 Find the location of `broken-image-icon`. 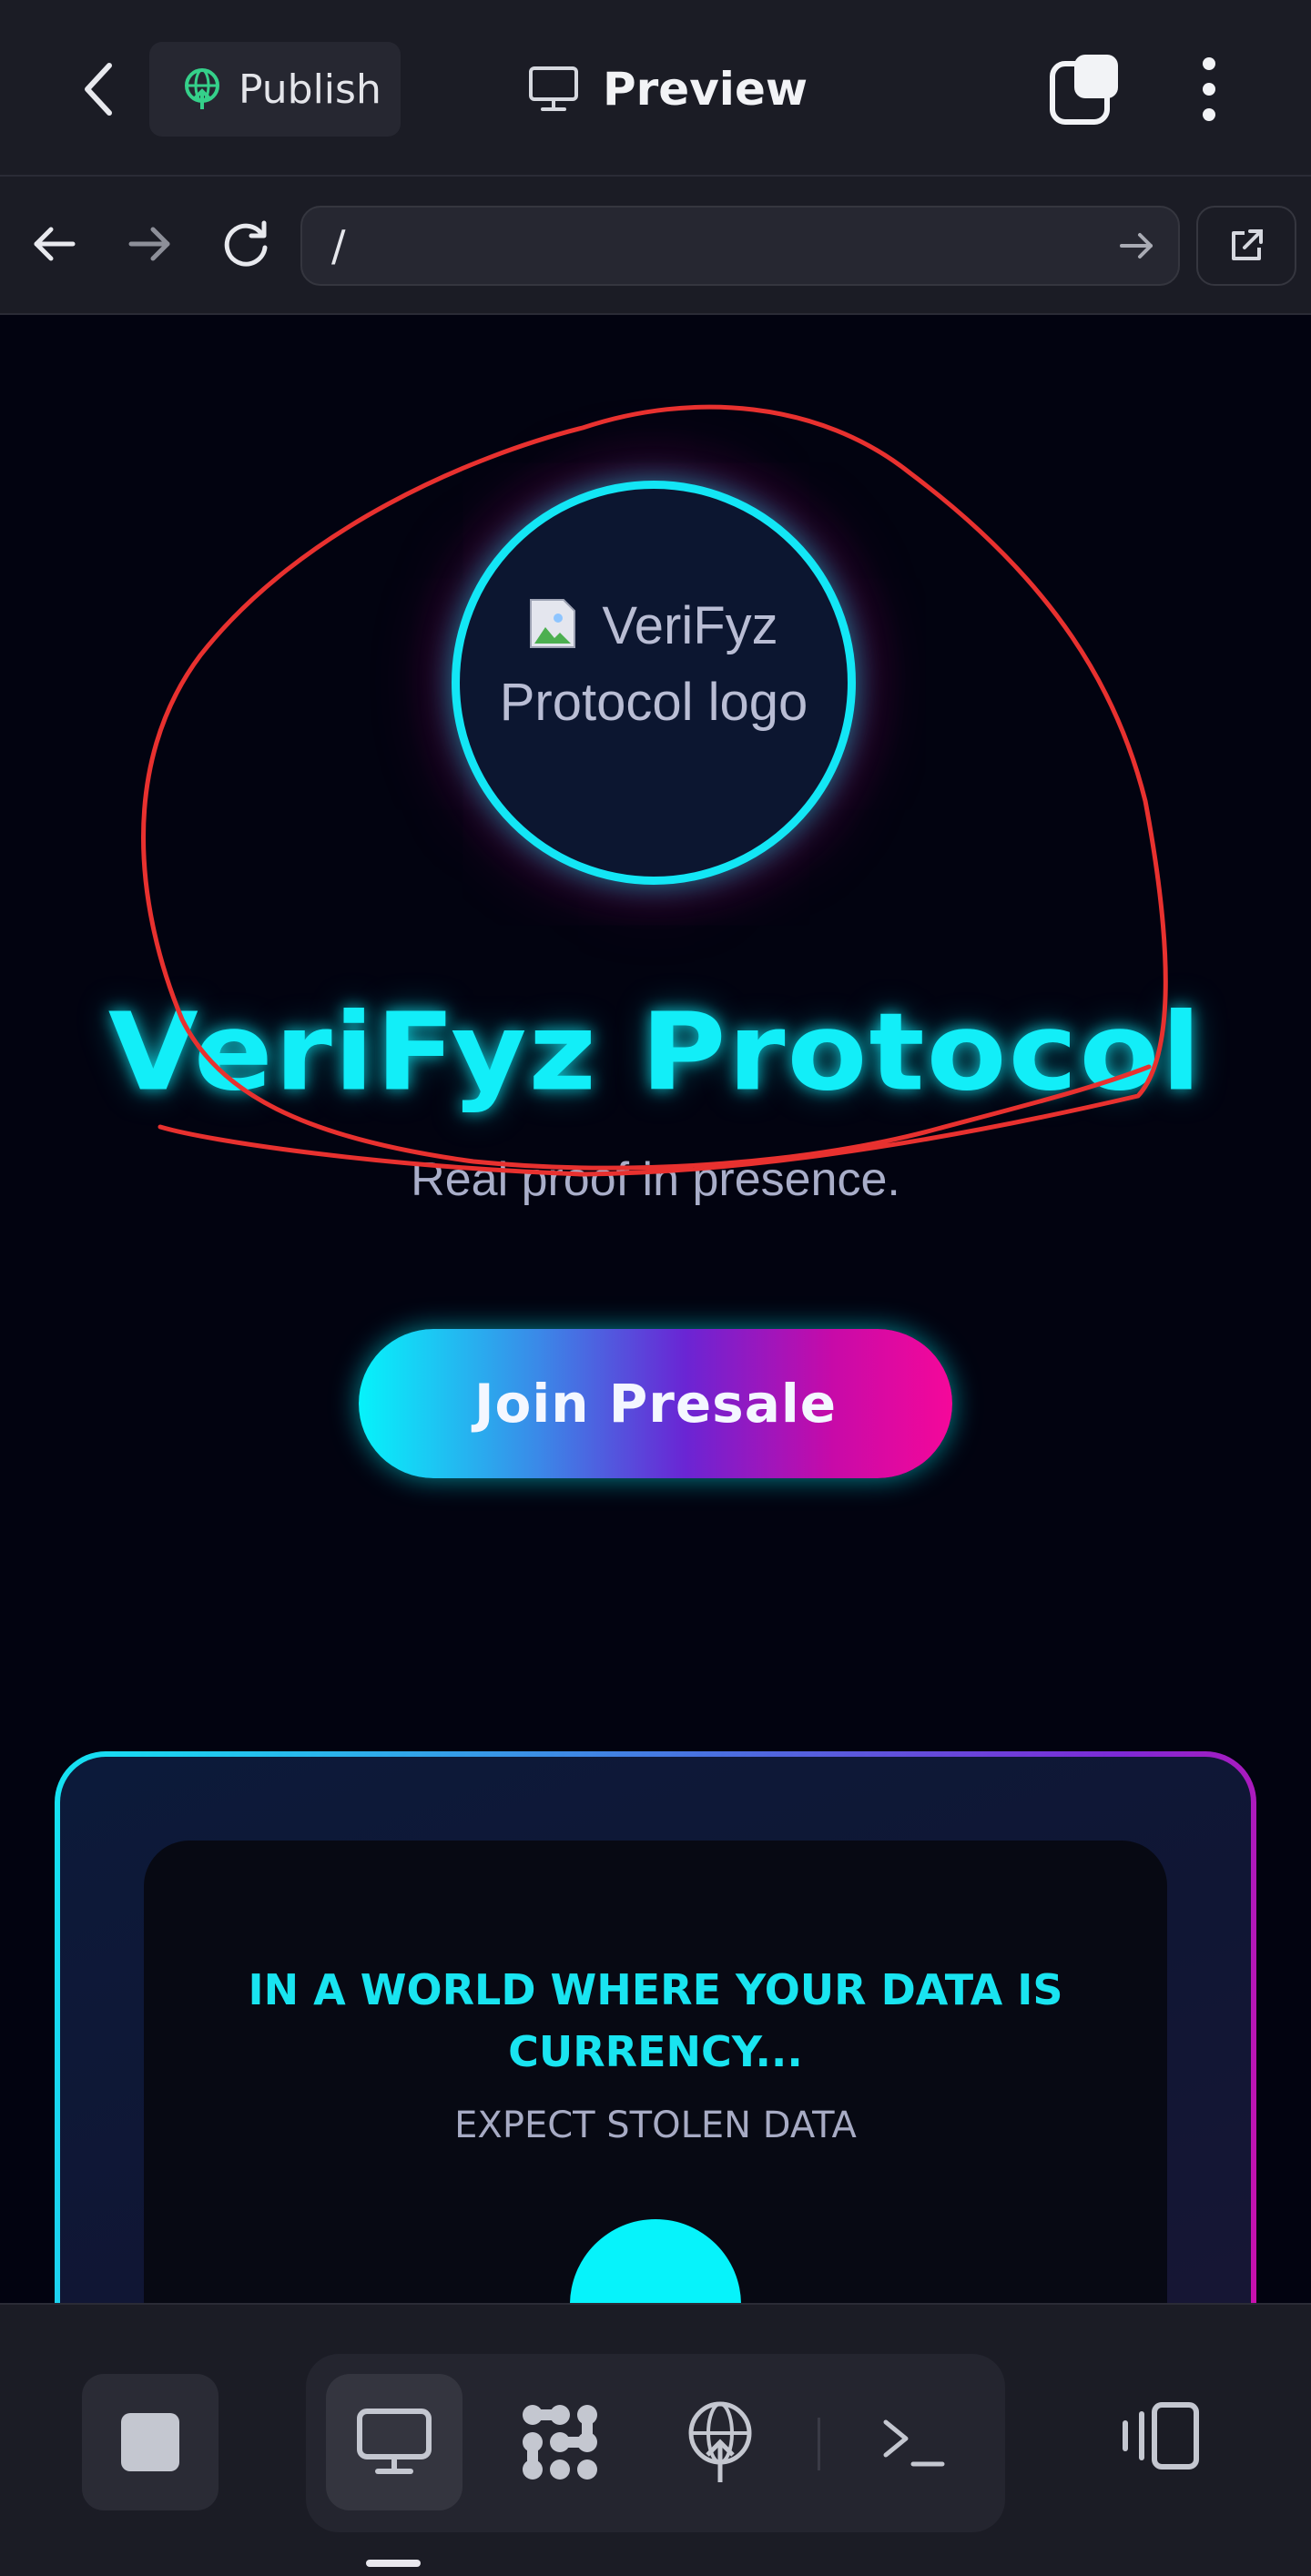

broken-image-icon is located at coordinates (552, 620).